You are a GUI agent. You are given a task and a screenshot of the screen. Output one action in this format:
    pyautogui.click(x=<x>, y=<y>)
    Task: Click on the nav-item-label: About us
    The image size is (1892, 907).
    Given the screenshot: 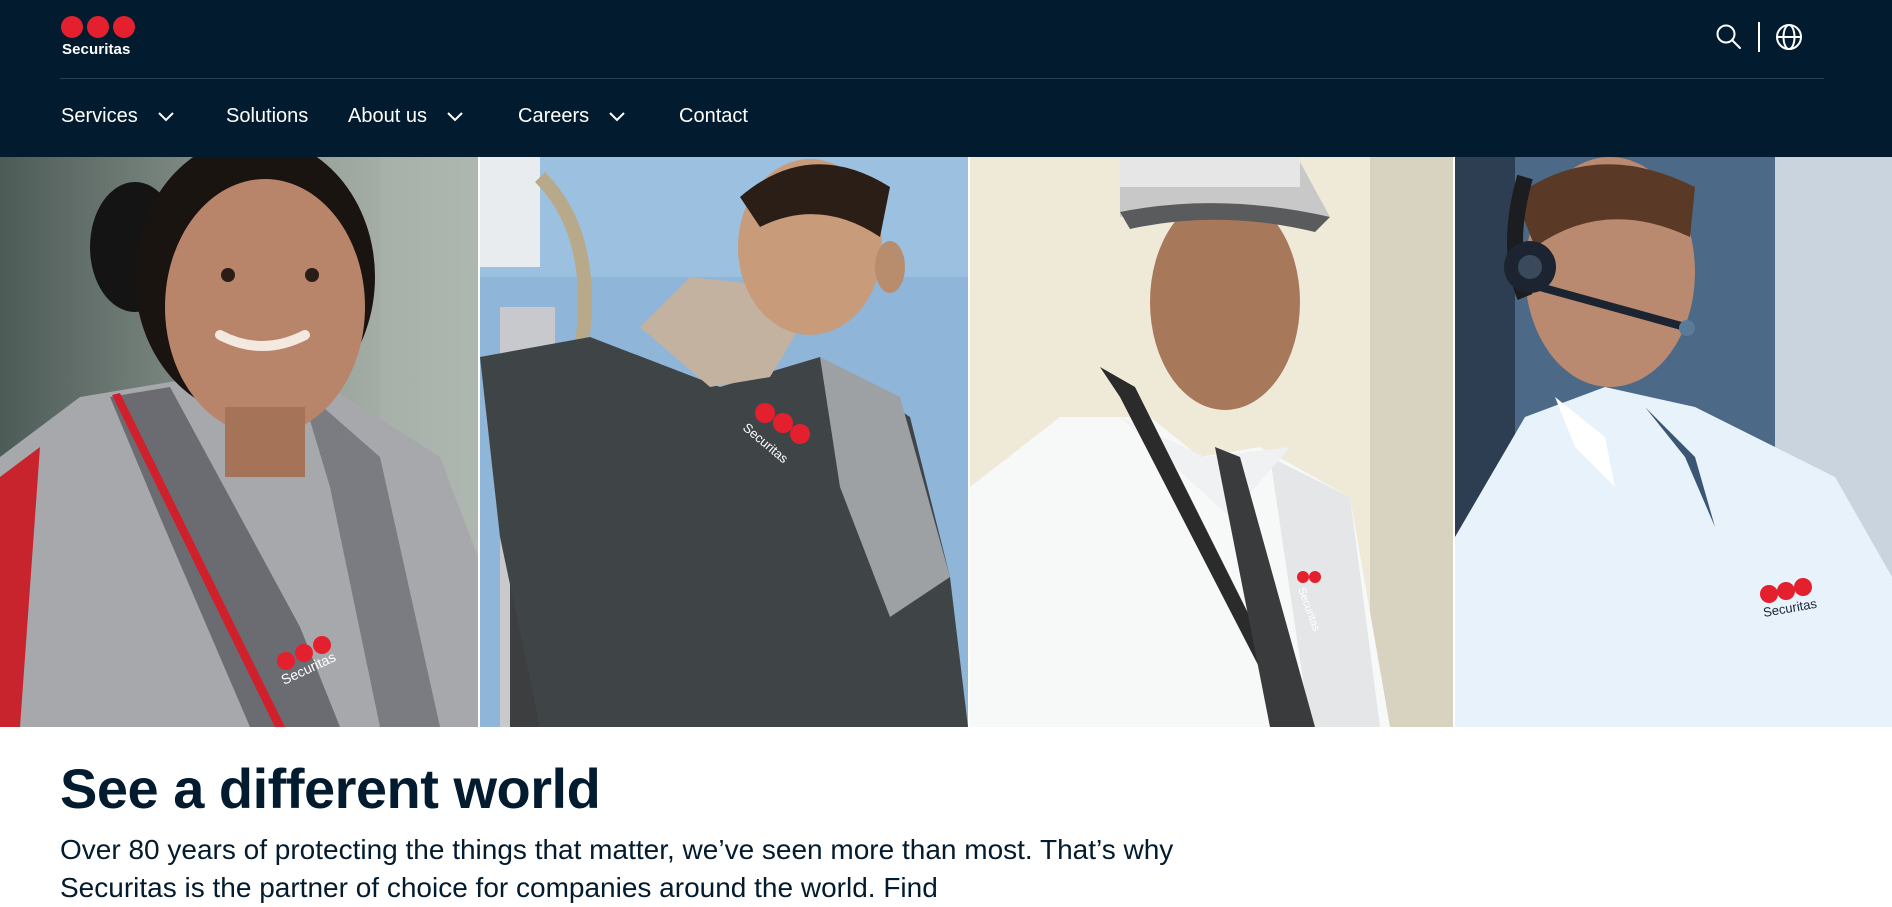 What is the action you would take?
    pyautogui.click(x=387, y=115)
    